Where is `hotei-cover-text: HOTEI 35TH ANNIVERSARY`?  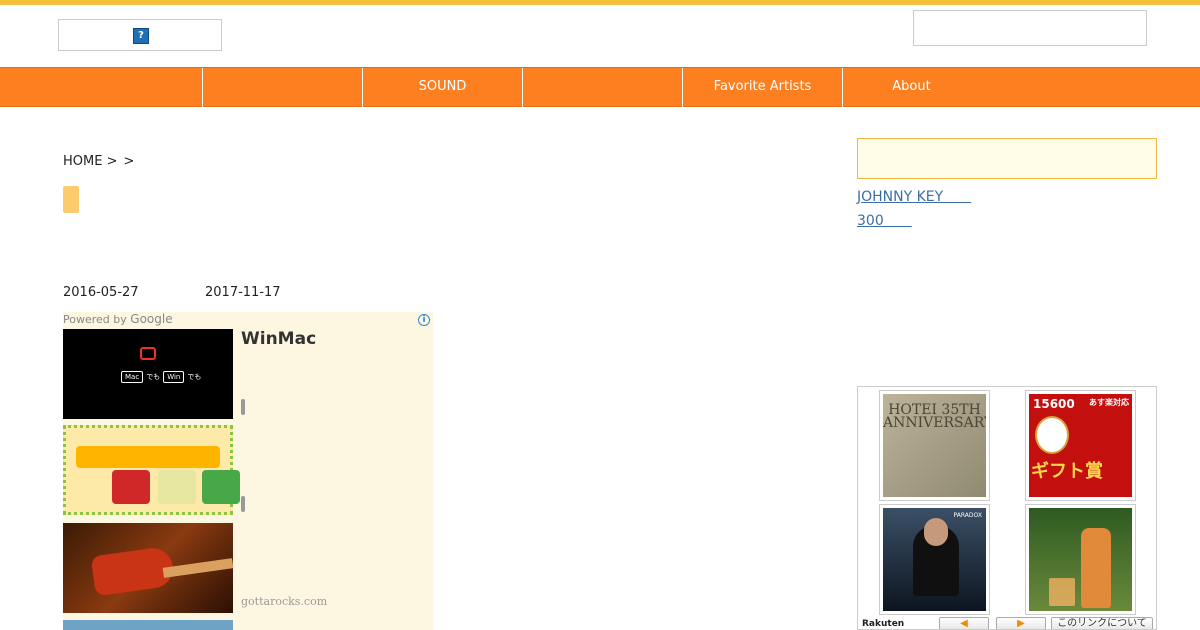 hotei-cover-text: HOTEI 35TH ANNIVERSARY is located at coordinates (934, 416).